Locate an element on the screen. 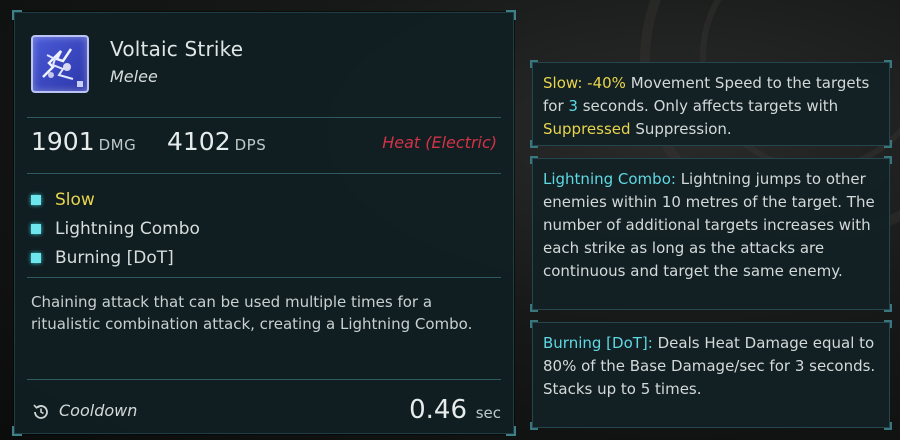  cooldown-clock-icon is located at coordinates (40, 411).